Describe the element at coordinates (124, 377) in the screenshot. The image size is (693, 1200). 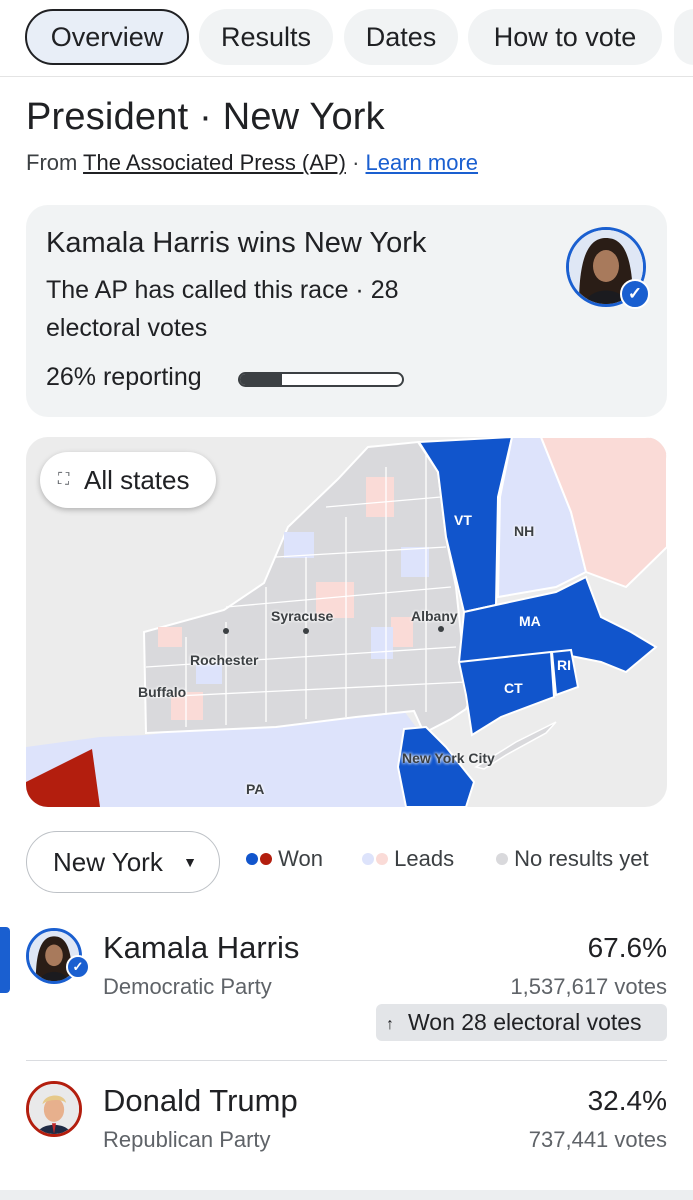
I see `reporting-label: 26% reporting` at that location.